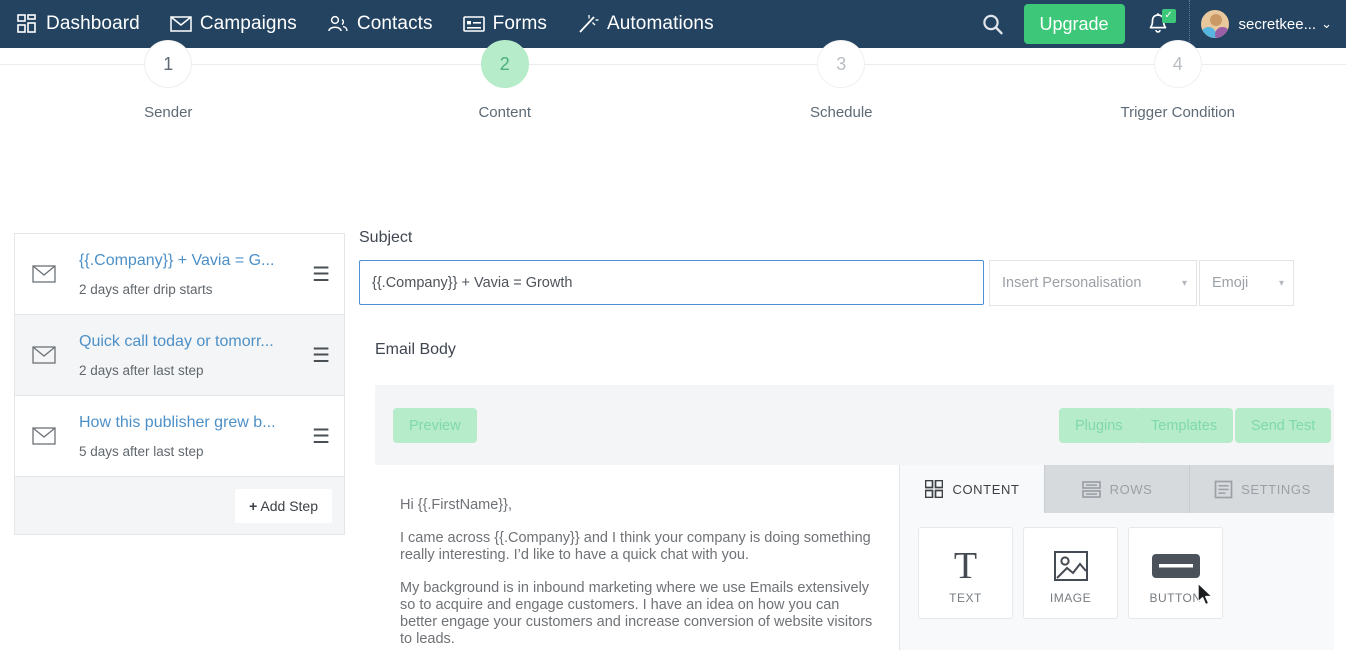  What do you see at coordinates (1230, 283) in the screenshot?
I see `emoji-value: Emoji` at bounding box center [1230, 283].